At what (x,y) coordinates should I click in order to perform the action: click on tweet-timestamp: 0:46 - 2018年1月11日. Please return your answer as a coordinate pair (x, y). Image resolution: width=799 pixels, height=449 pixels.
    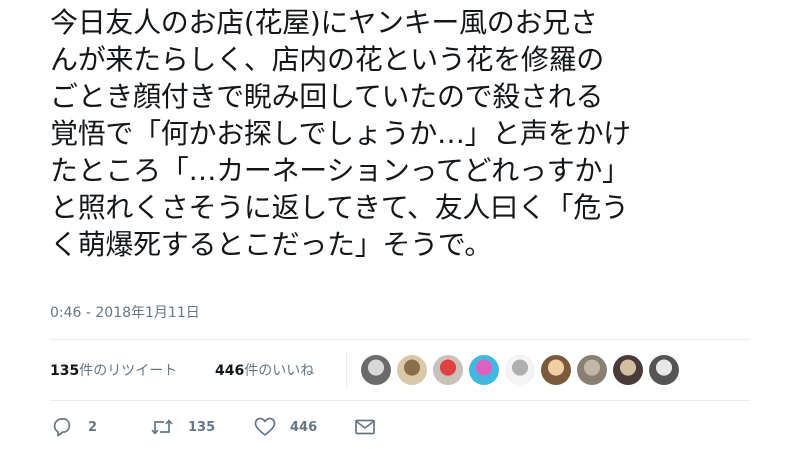
    Looking at the image, I should click on (125, 312).